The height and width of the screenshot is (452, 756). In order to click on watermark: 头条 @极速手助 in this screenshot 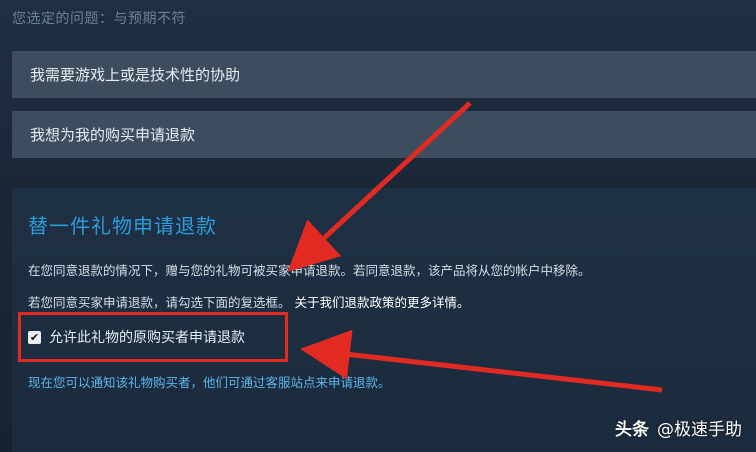, I will do `click(678, 427)`.